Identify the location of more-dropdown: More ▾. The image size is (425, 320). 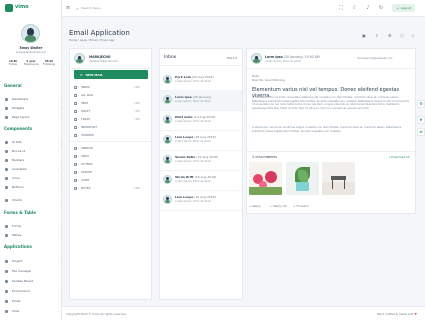
(232, 58).